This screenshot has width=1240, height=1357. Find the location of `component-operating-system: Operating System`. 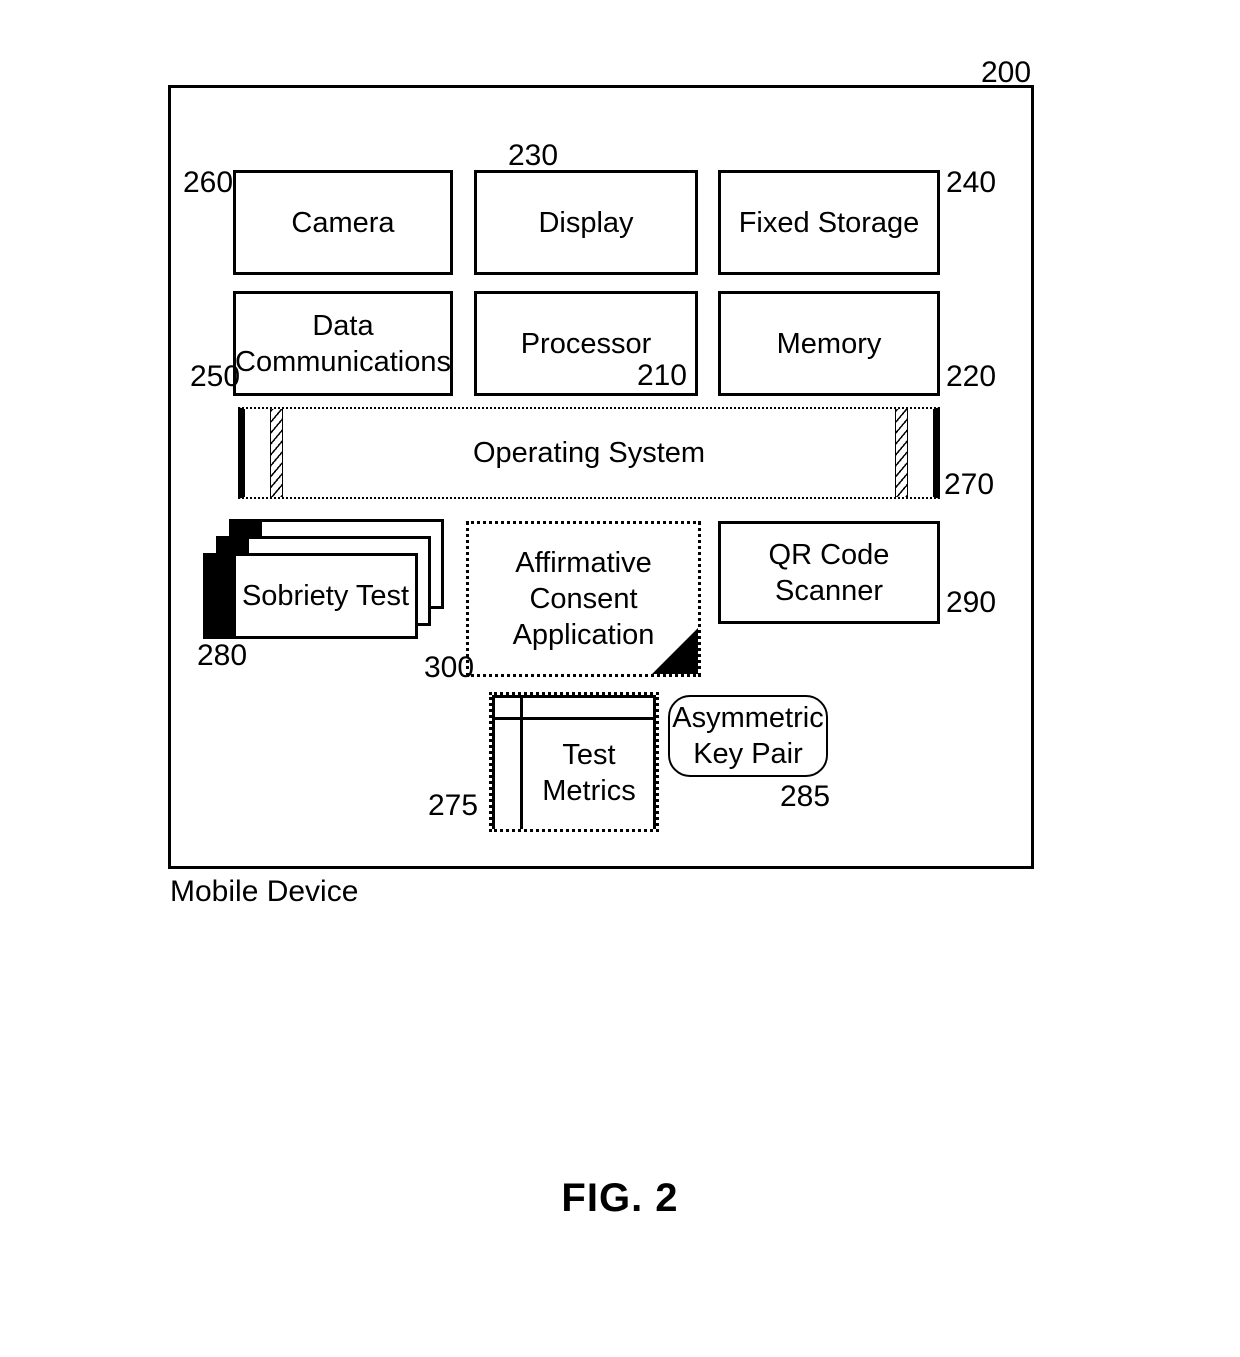

component-operating-system: Operating System is located at coordinates (589, 453).